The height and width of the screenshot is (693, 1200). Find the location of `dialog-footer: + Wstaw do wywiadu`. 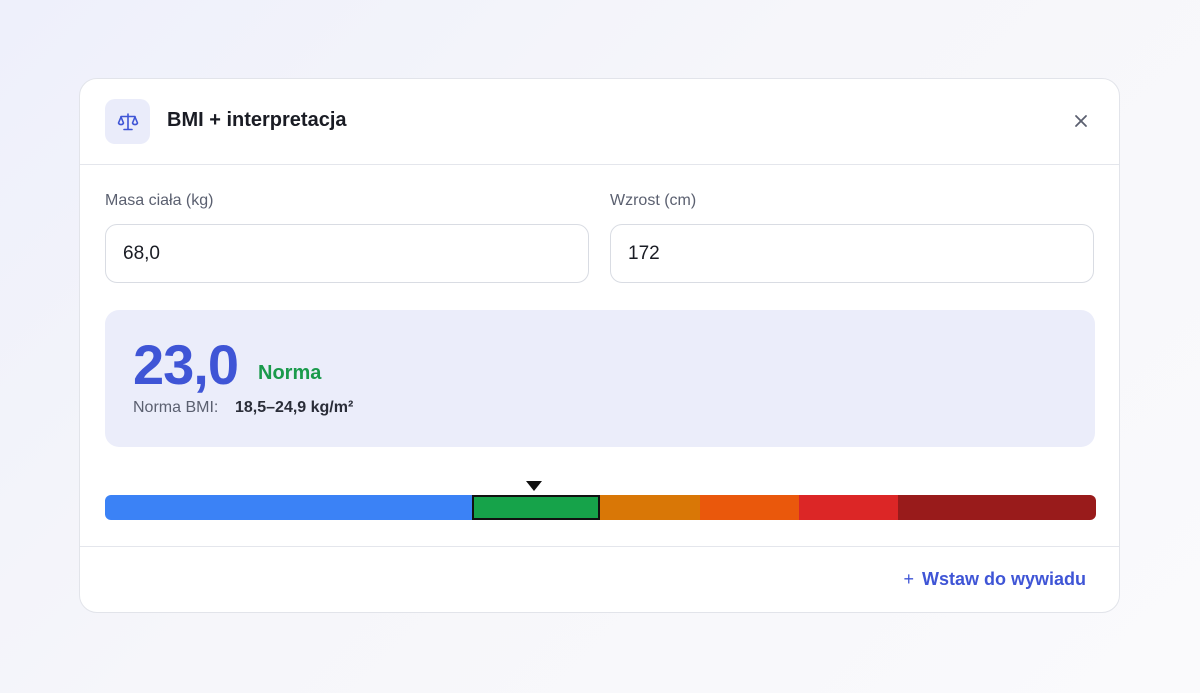

dialog-footer: + Wstaw do wywiadu is located at coordinates (599, 579).